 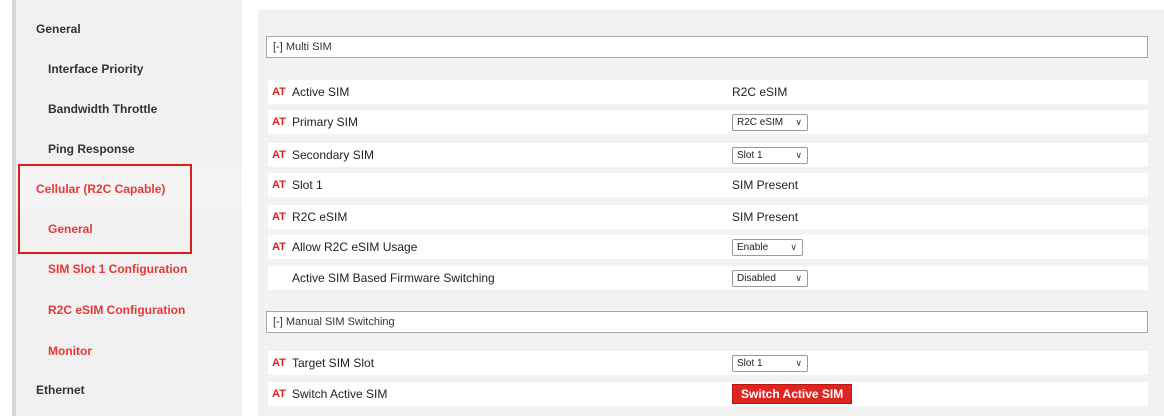 What do you see at coordinates (321, 92) in the screenshot?
I see `active-sim-label: Active SIM` at bounding box center [321, 92].